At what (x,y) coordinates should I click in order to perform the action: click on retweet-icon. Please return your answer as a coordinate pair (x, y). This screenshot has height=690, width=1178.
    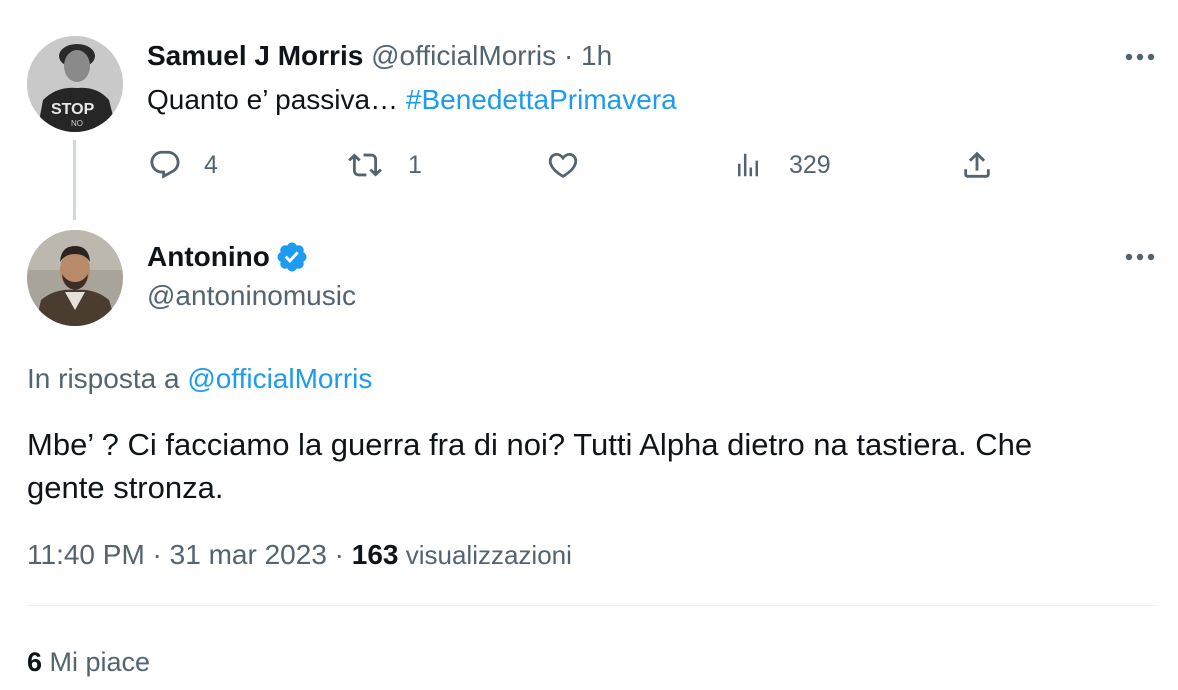
    Looking at the image, I should click on (365, 165).